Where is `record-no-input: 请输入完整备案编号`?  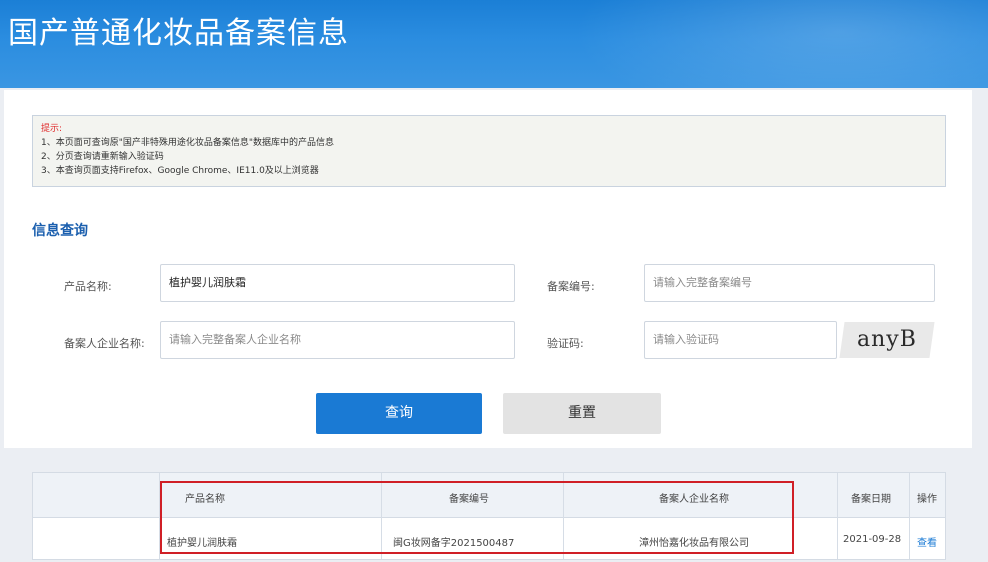
record-no-input: 请输入完整备案编号 is located at coordinates (789, 283).